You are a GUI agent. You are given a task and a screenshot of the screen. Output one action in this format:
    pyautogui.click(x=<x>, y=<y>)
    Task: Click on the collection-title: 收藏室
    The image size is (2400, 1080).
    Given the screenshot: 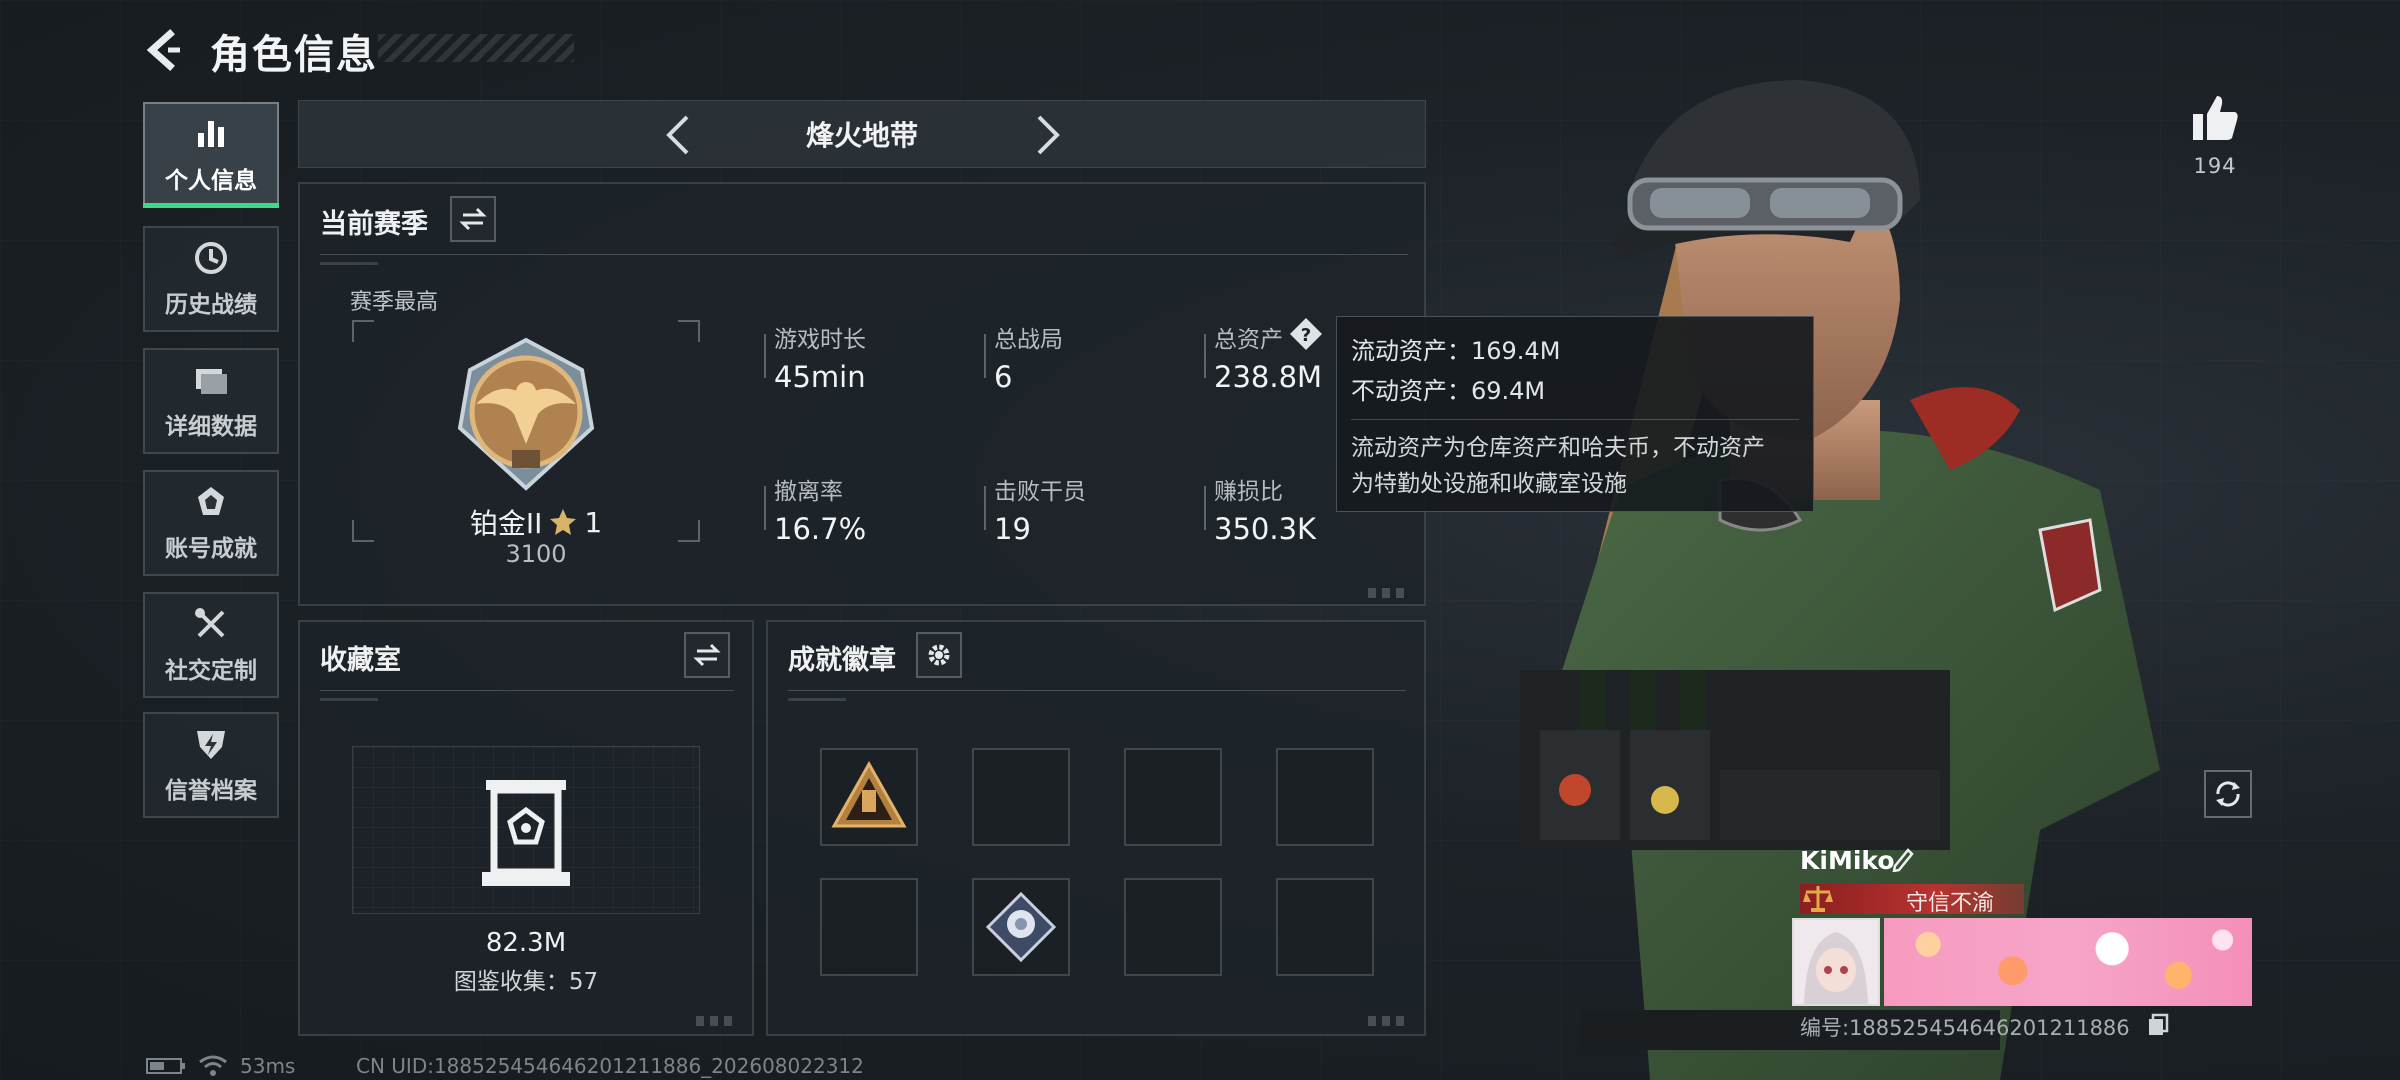 What is the action you would take?
    pyautogui.click(x=360, y=660)
    